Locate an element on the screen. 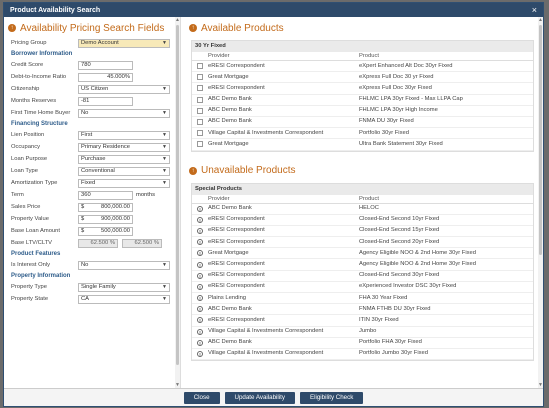 The width and height of the screenshot is (549, 408). loan-purpose-select: Purchase ▼ is located at coordinates (124, 159).